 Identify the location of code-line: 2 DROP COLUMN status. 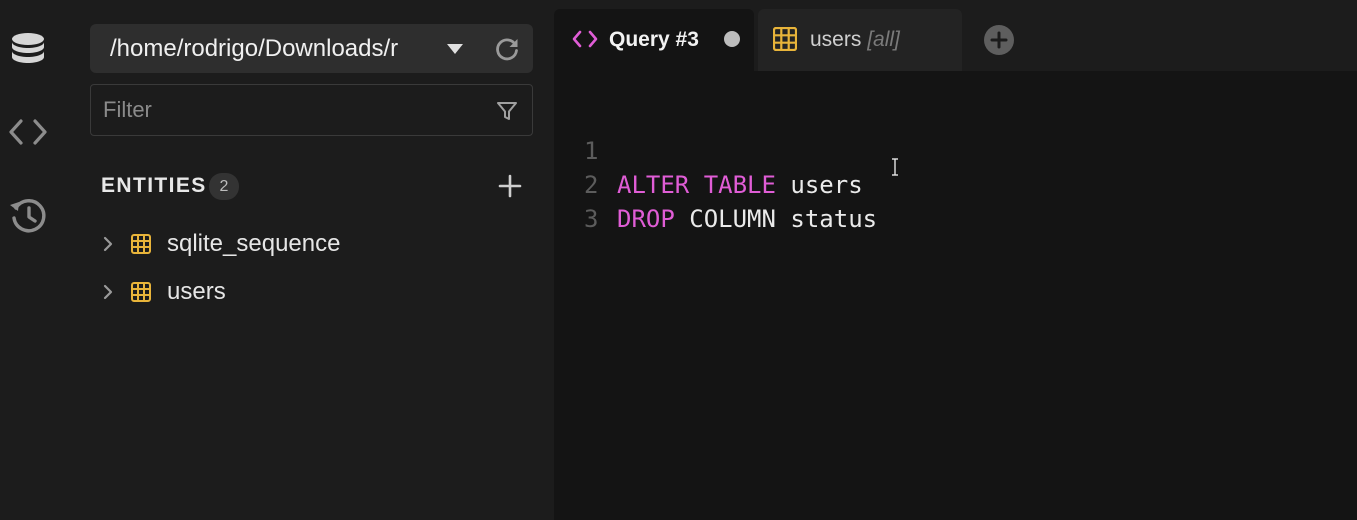
(955, 183).